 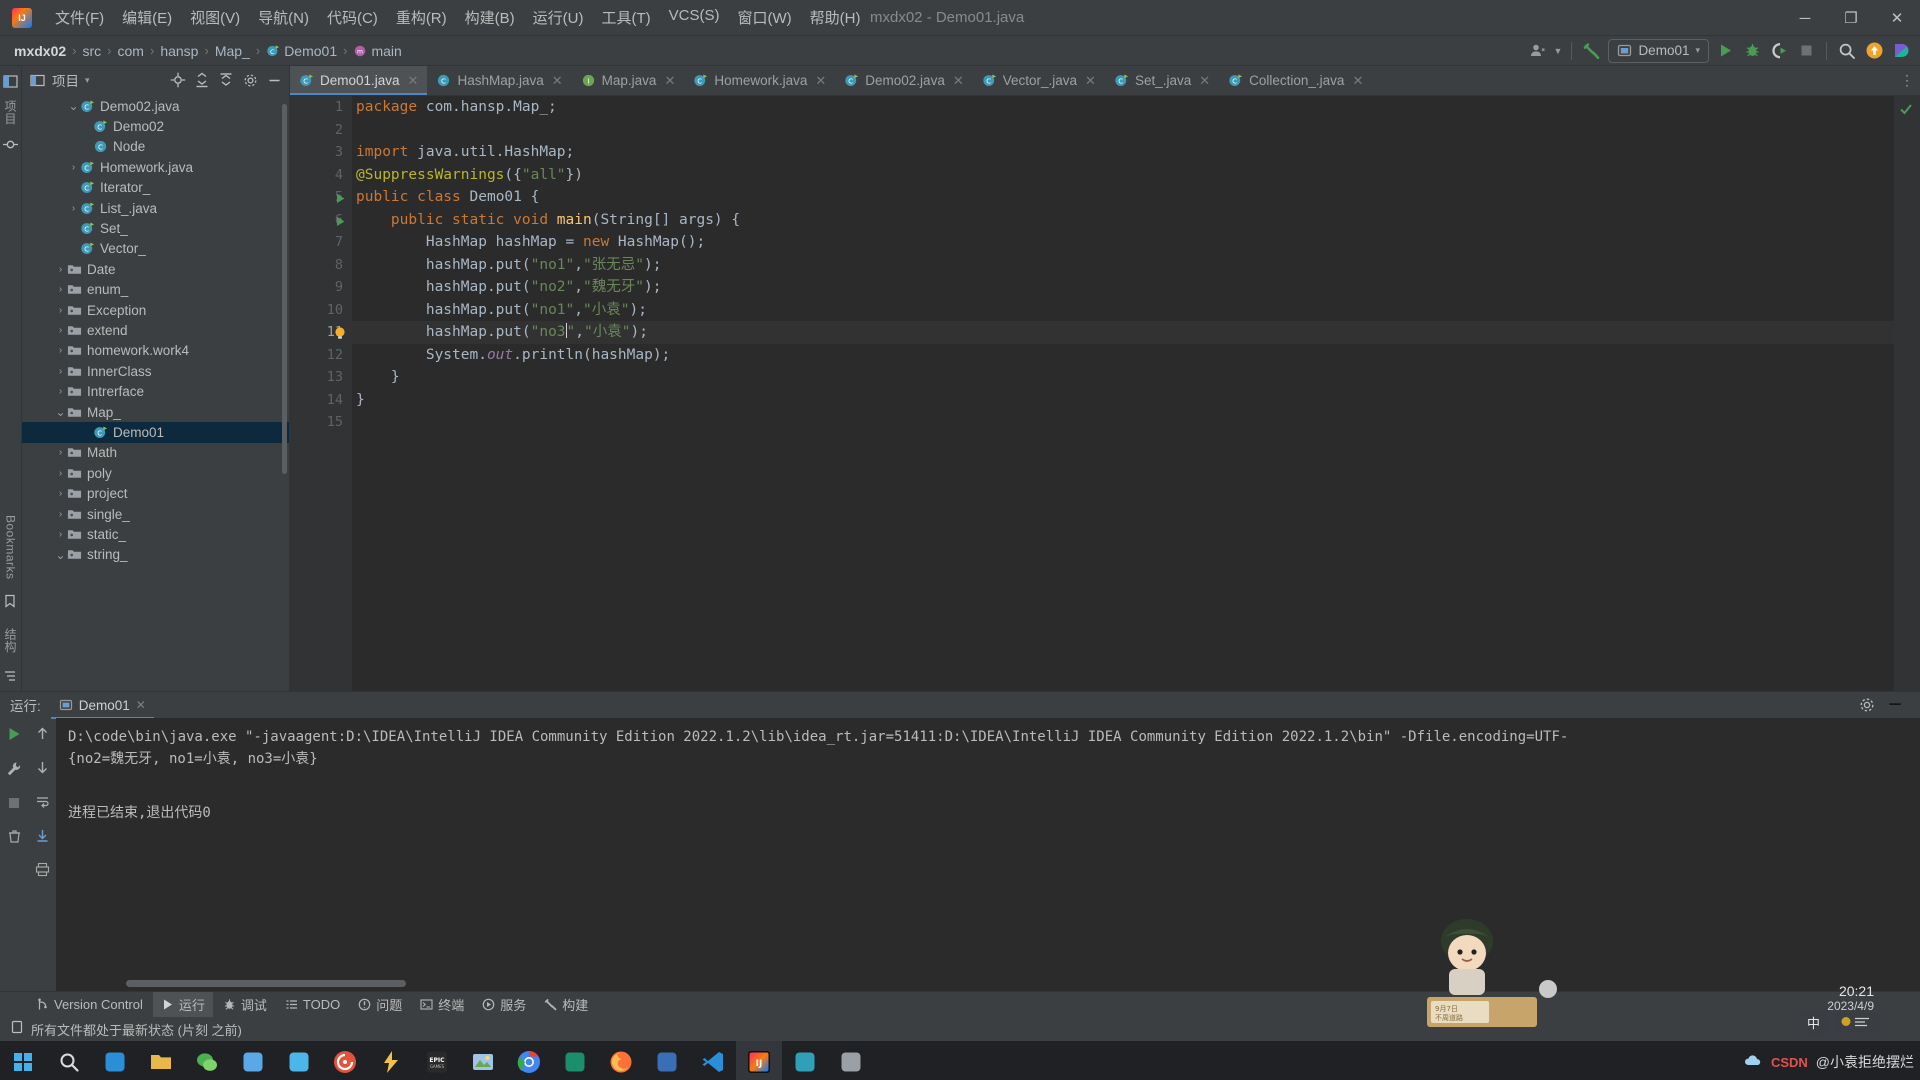 I want to click on scroll-to-end-icon, so click(x=42, y=838).